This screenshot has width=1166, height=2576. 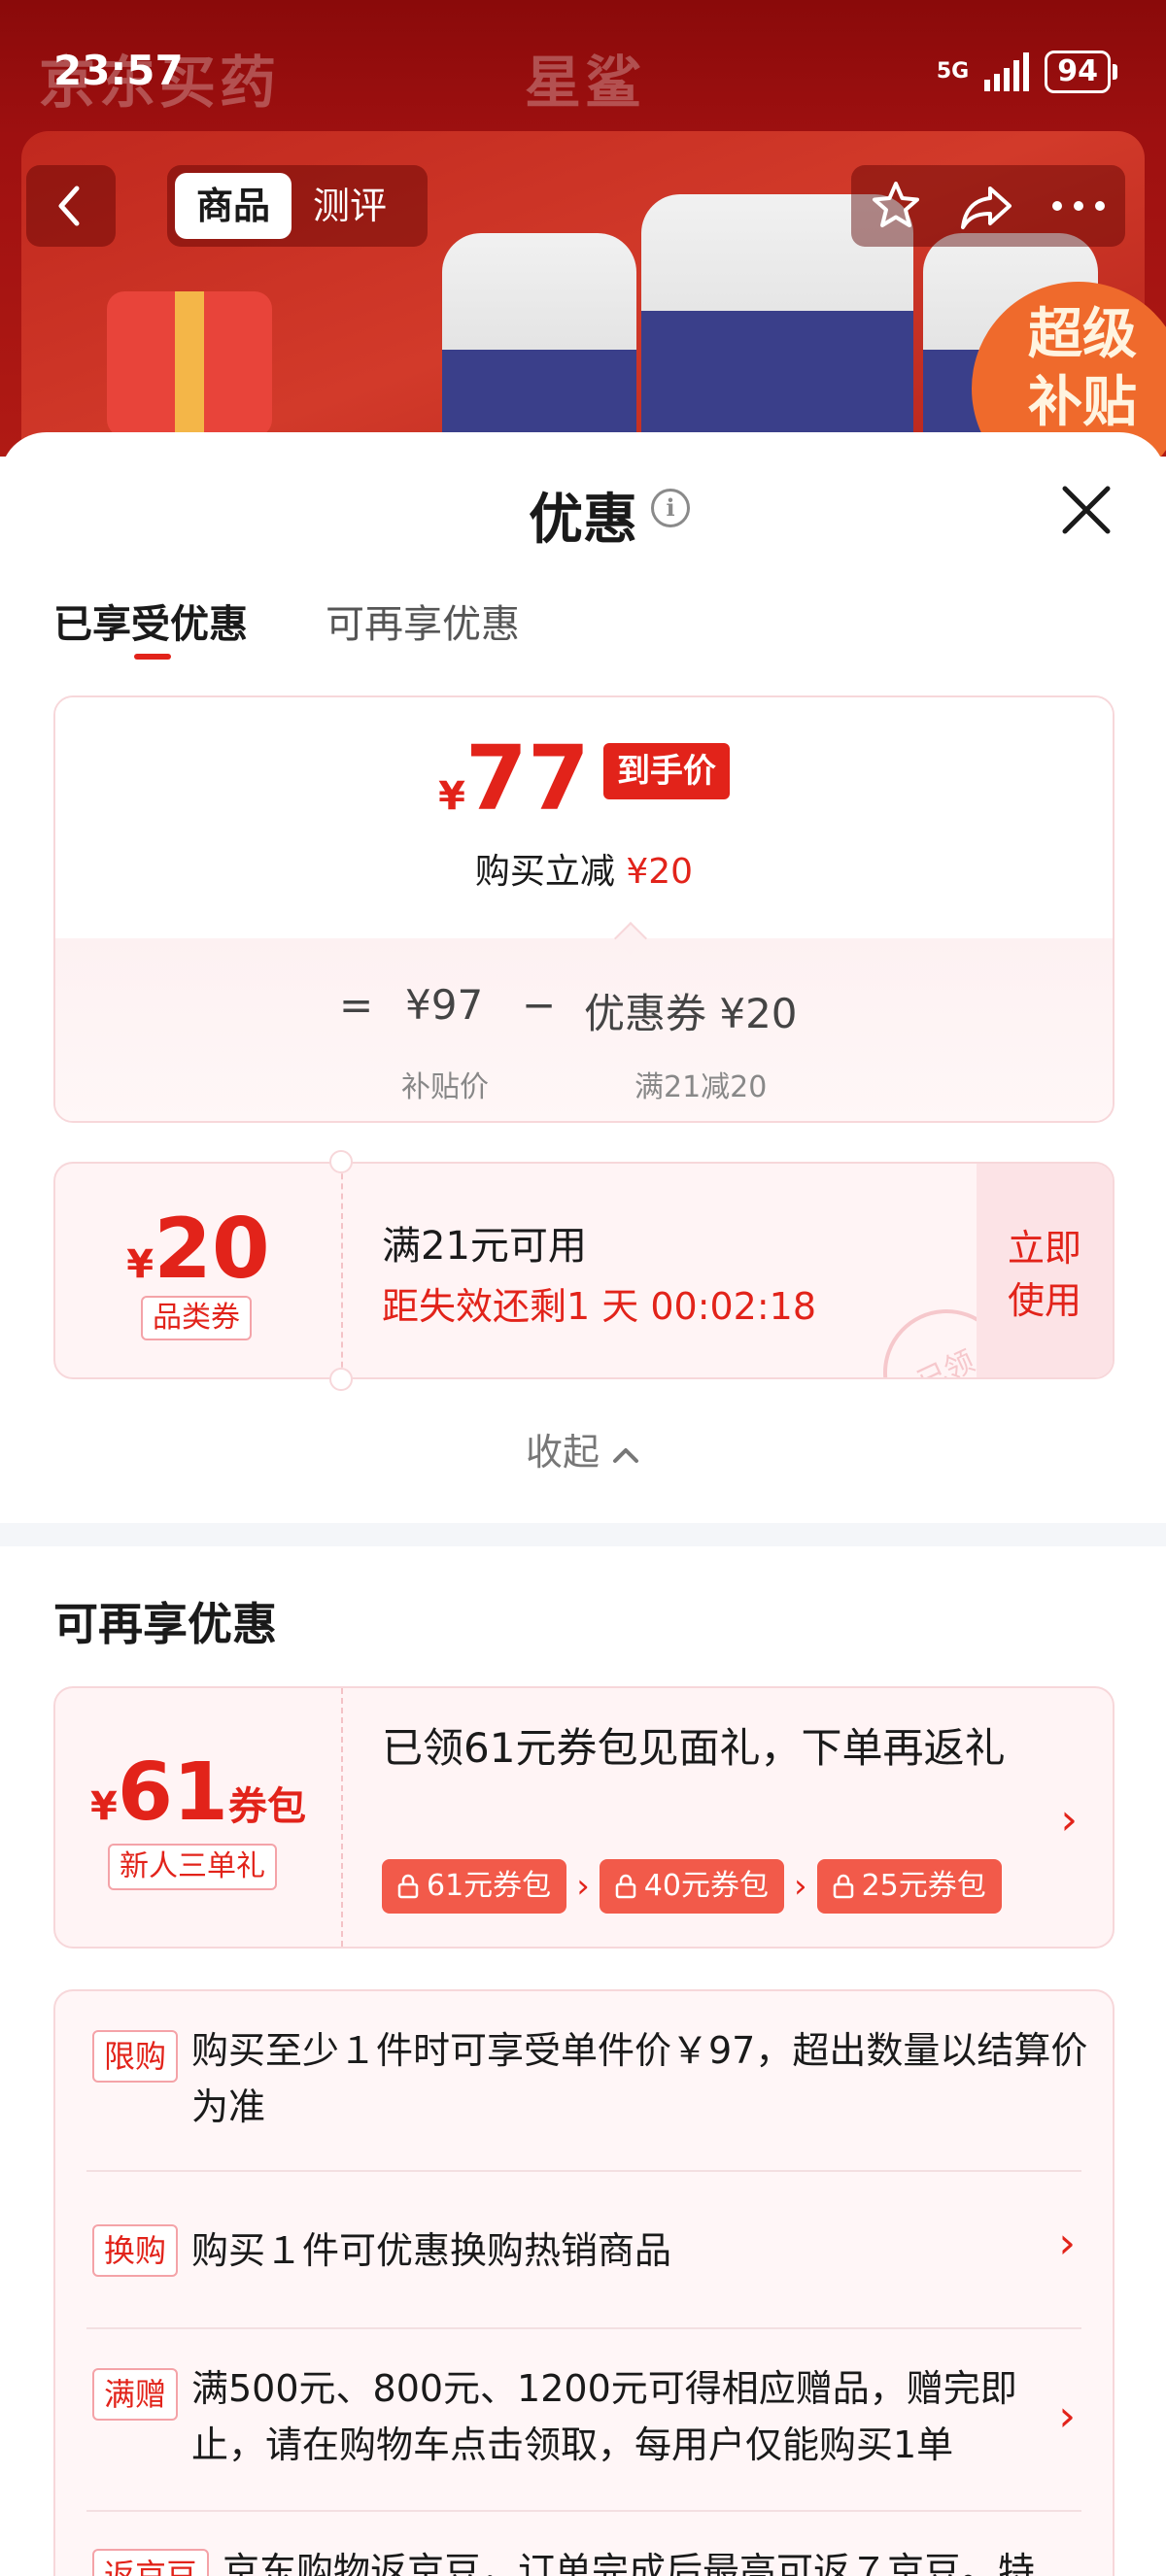 I want to click on product-bottle-image, so click(x=539, y=345).